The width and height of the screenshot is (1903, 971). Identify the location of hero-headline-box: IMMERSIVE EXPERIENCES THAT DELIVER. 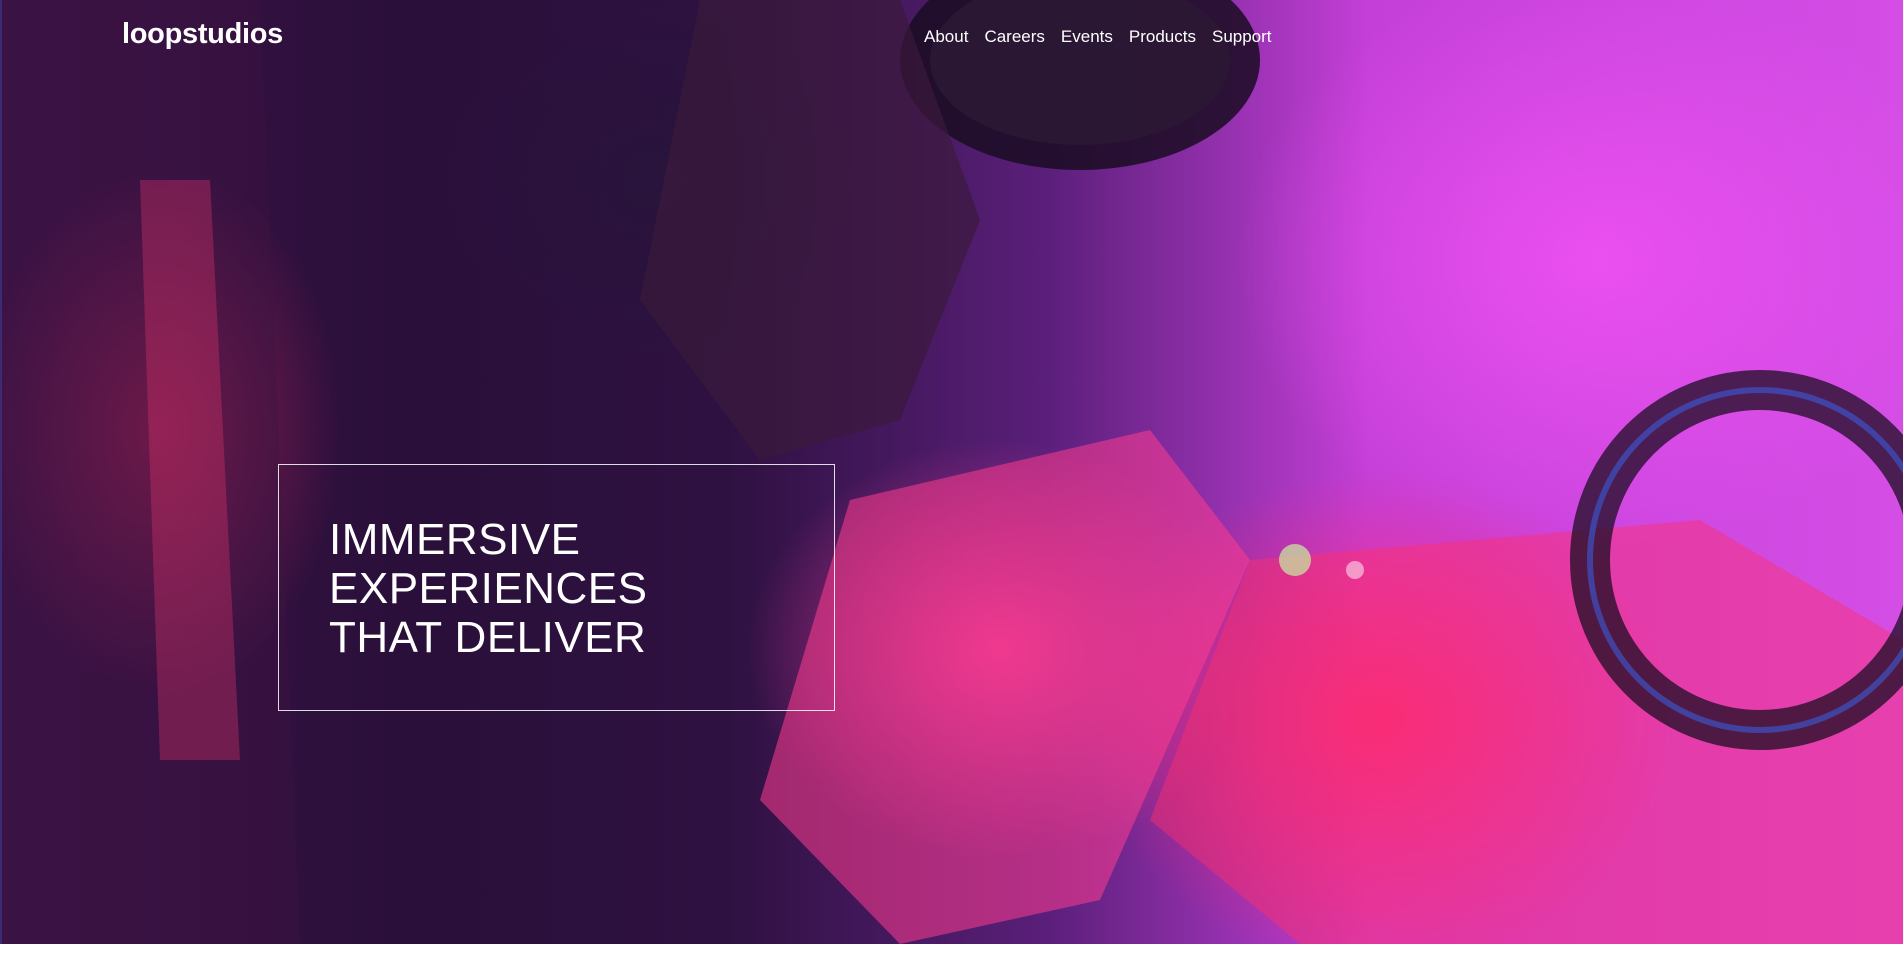
(556, 587).